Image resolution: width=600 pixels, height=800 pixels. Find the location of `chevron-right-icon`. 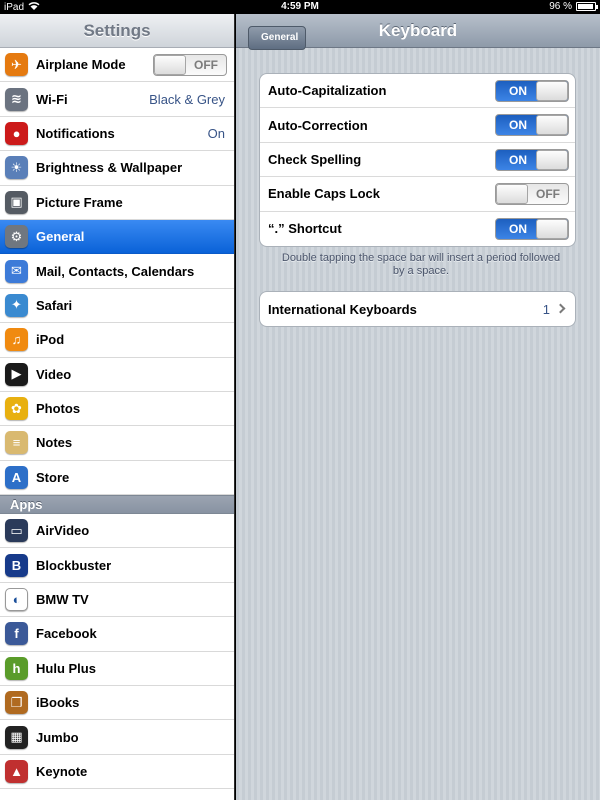

chevron-right-icon is located at coordinates (560, 308).